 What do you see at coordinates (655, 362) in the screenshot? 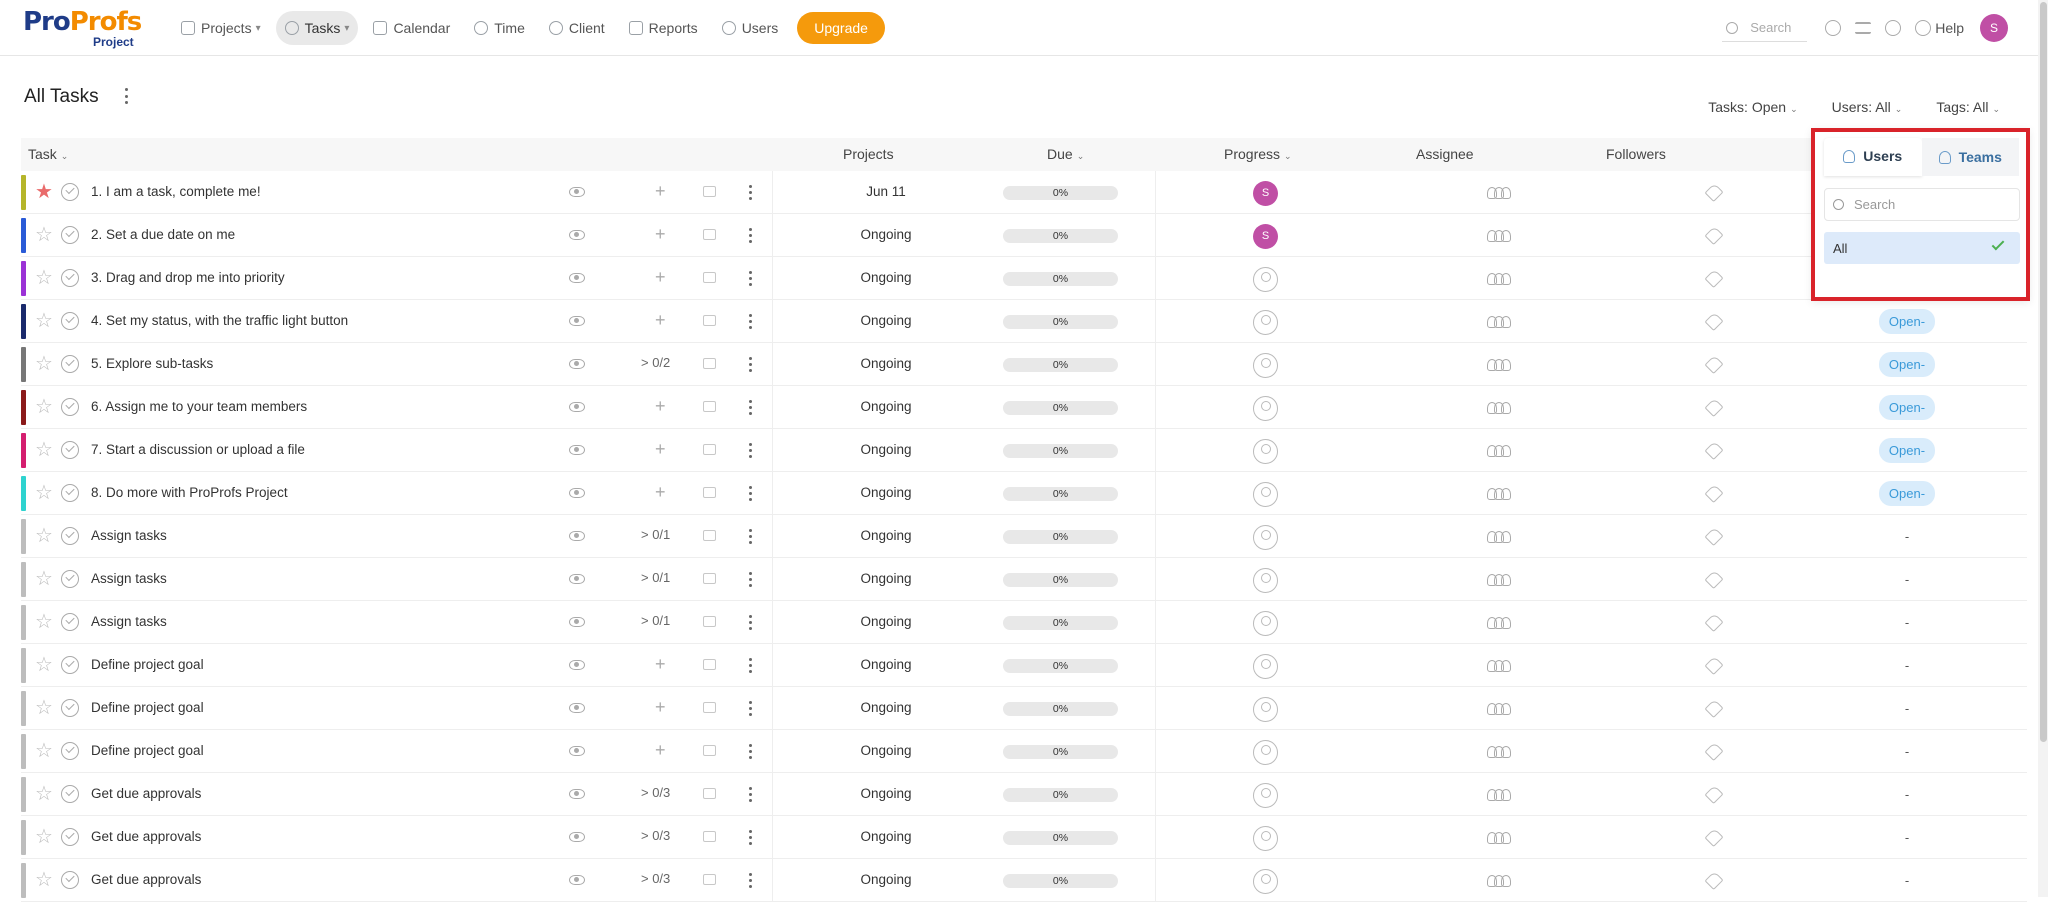
I see `subtask-count: > 0/2` at bounding box center [655, 362].